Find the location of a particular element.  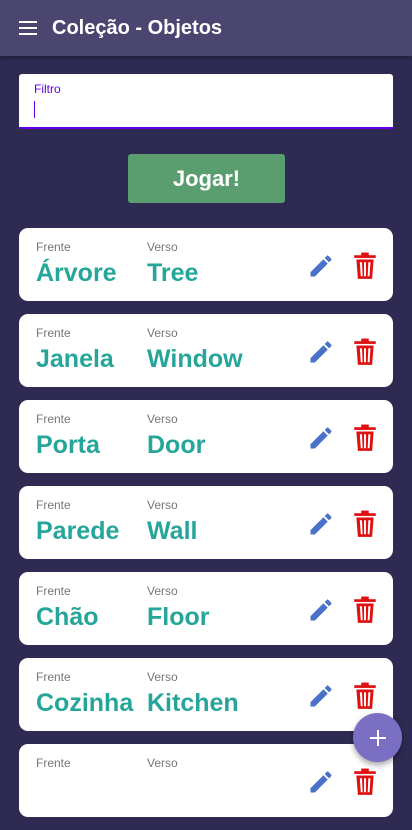

back-value: Kitchen is located at coordinates (193, 703).